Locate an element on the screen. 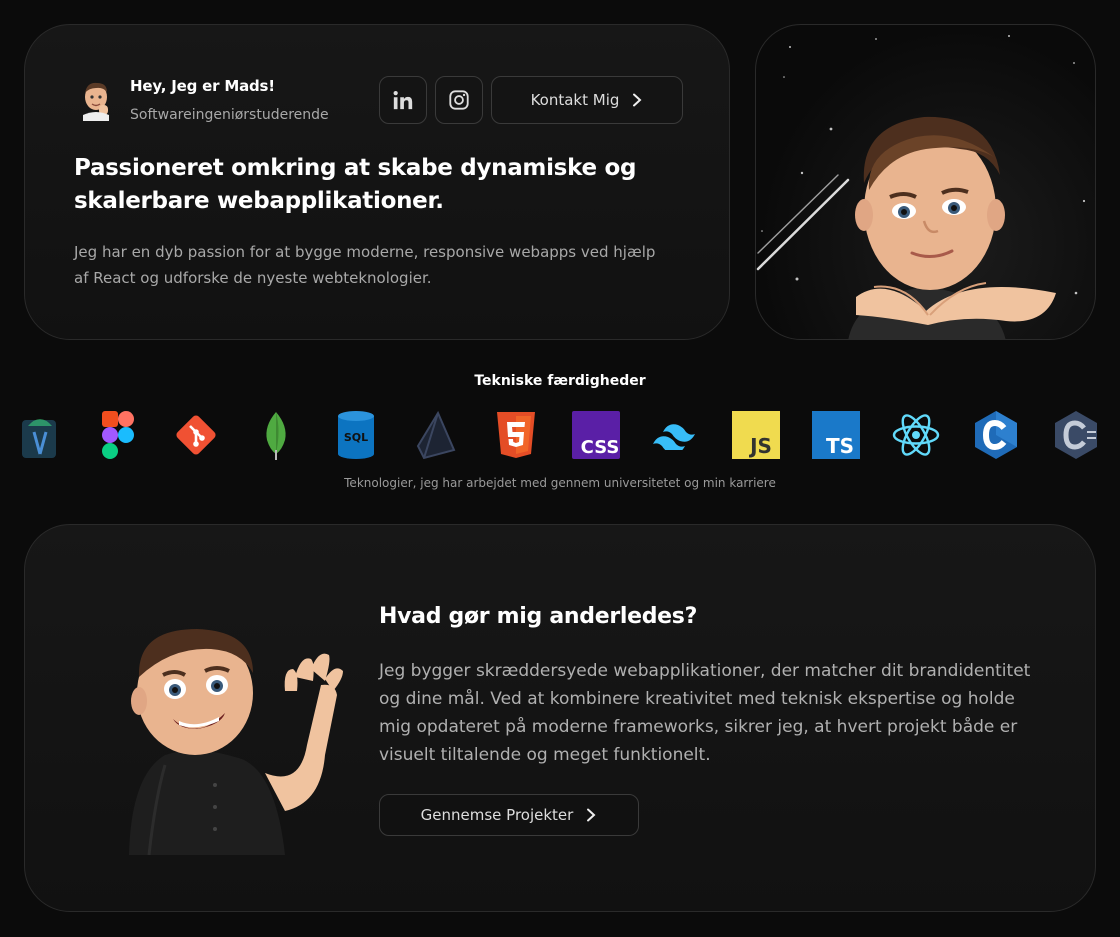 The height and width of the screenshot is (937, 1120). html5-icon is located at coordinates (516, 435).